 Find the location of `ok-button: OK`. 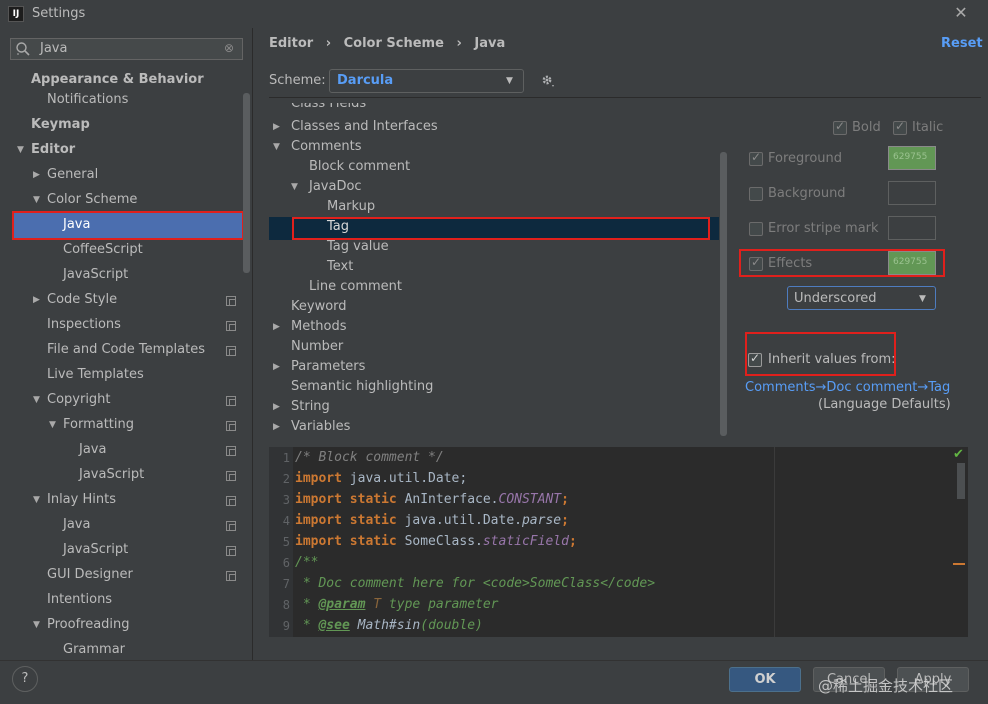

ok-button: OK is located at coordinates (765, 679).